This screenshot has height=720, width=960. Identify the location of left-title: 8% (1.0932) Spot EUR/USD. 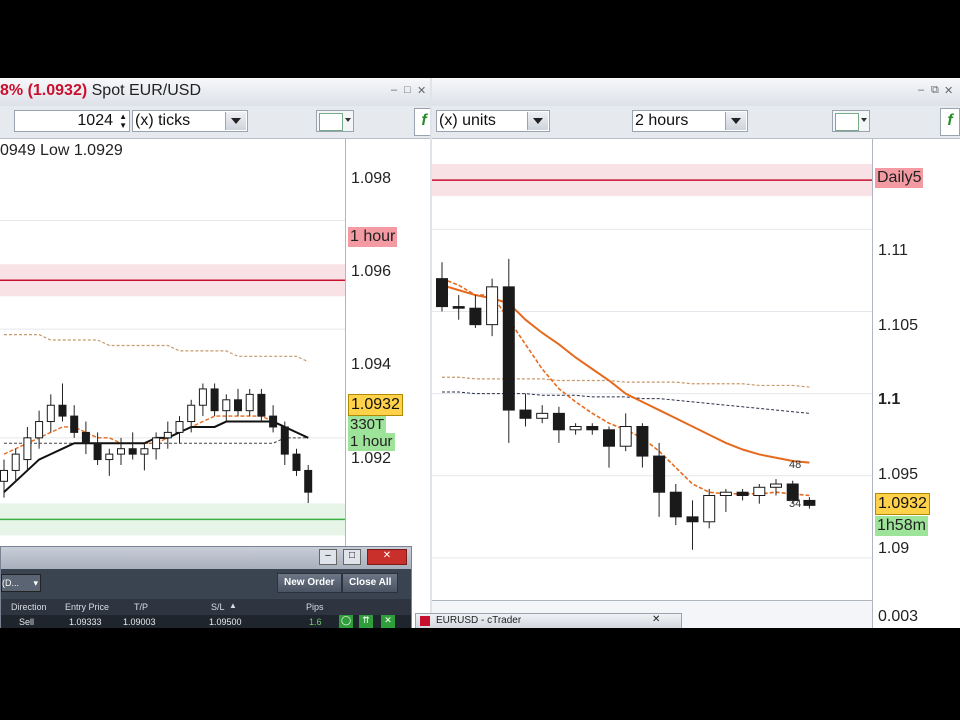
(100, 91).